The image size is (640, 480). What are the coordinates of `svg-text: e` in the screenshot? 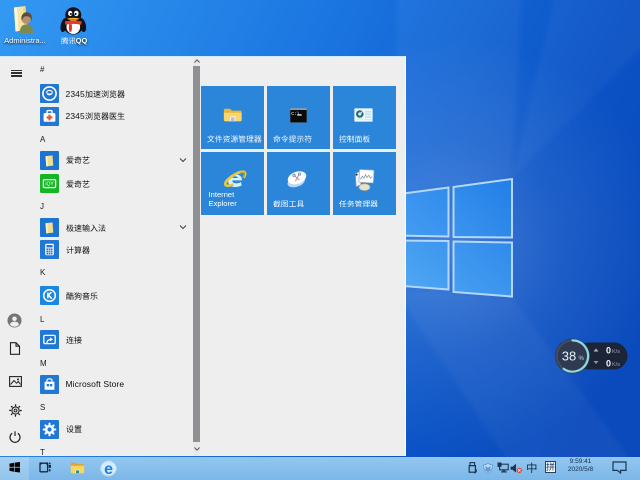 It's located at (108, 469).